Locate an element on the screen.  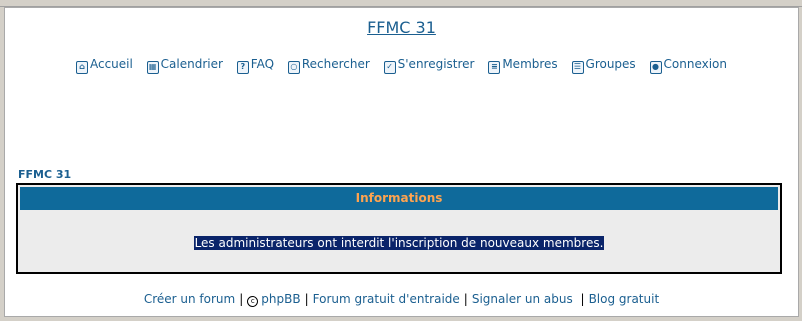
breadcrumb: FFMC 31 is located at coordinates (44, 174).